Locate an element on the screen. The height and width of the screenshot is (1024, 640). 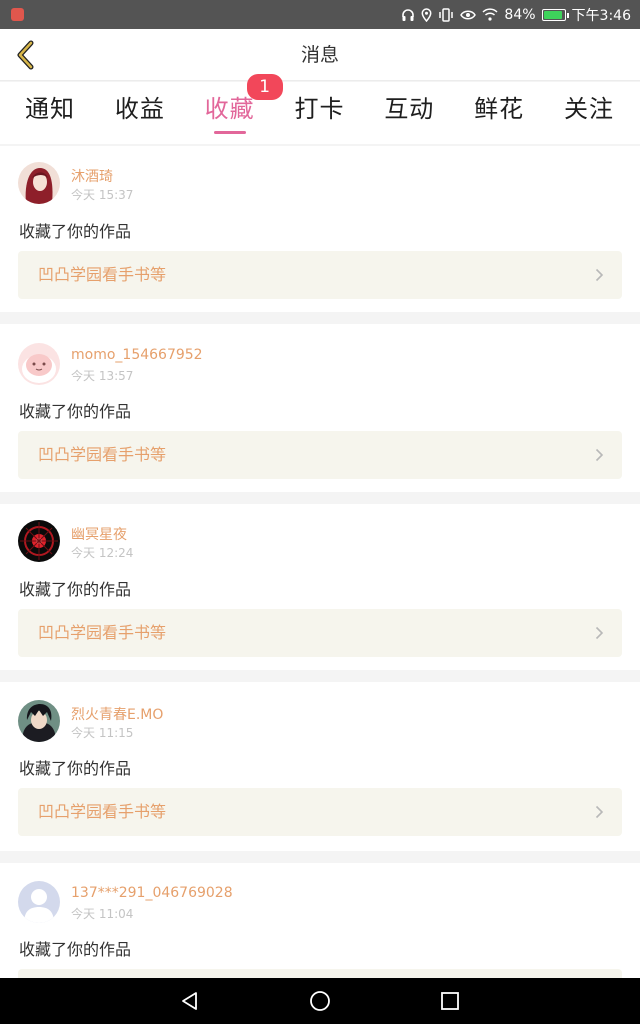
tab-interactions: 互动 is located at coordinates (409, 113).